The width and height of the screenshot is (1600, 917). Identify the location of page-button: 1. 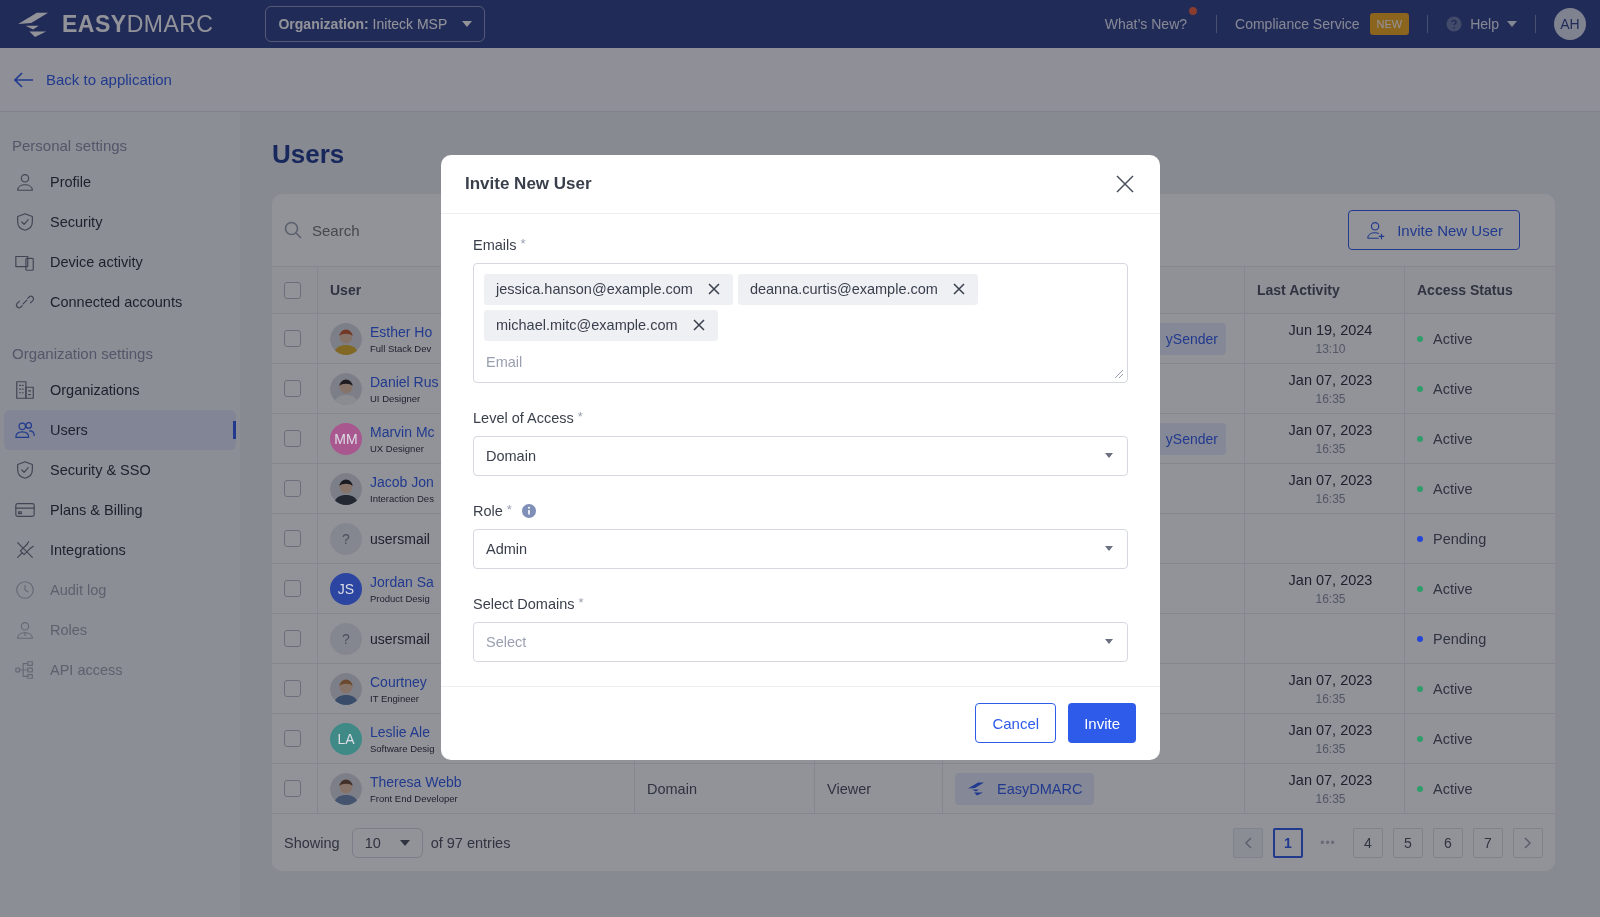
(1288, 842).